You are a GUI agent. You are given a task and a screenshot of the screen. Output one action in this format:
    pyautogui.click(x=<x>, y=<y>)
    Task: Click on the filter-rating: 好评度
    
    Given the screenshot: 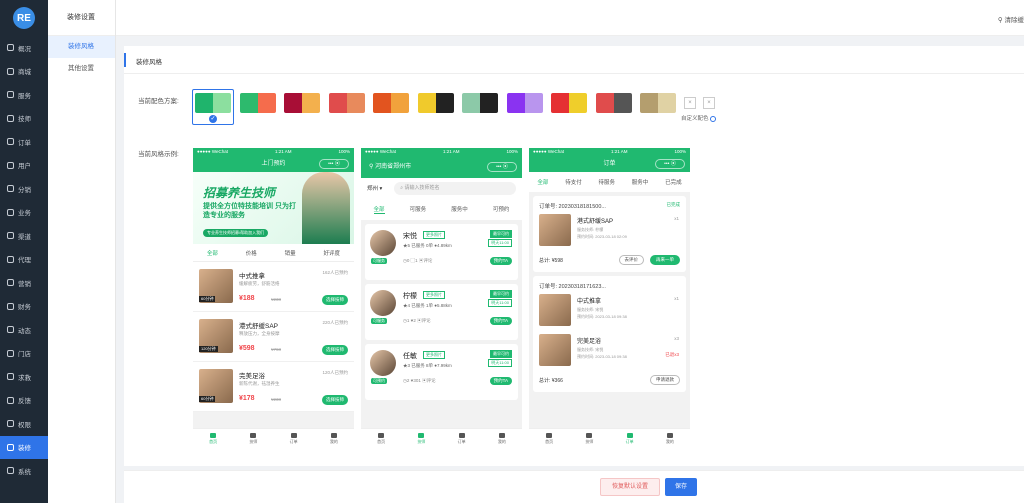 What is the action you would take?
    pyautogui.click(x=332, y=253)
    